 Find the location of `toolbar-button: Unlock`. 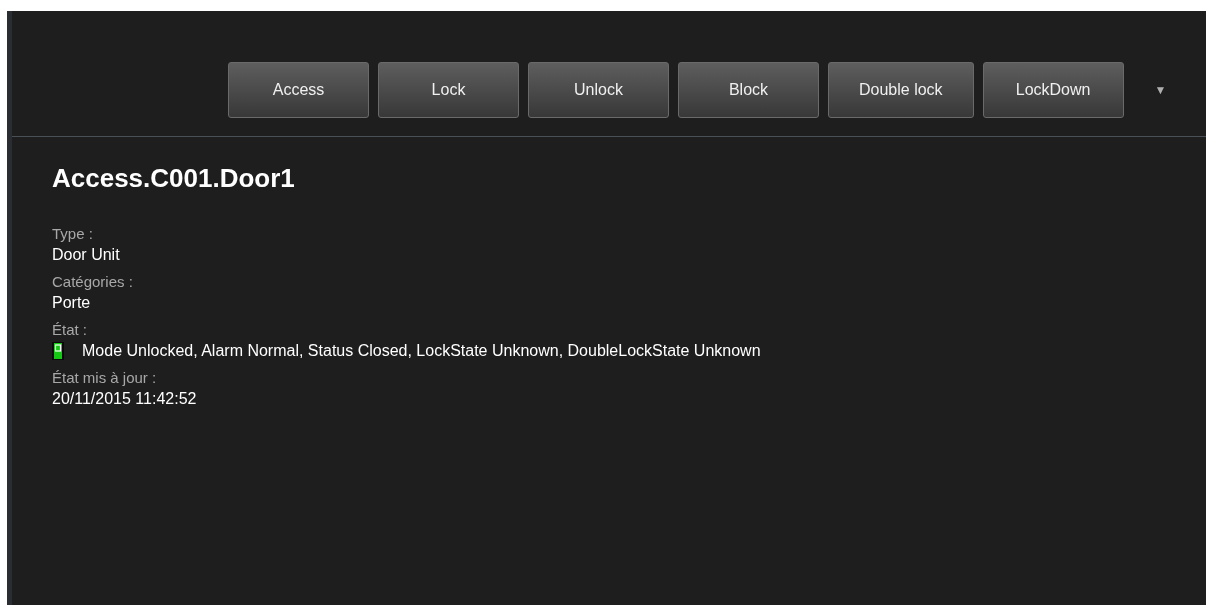

toolbar-button: Unlock is located at coordinates (598, 90).